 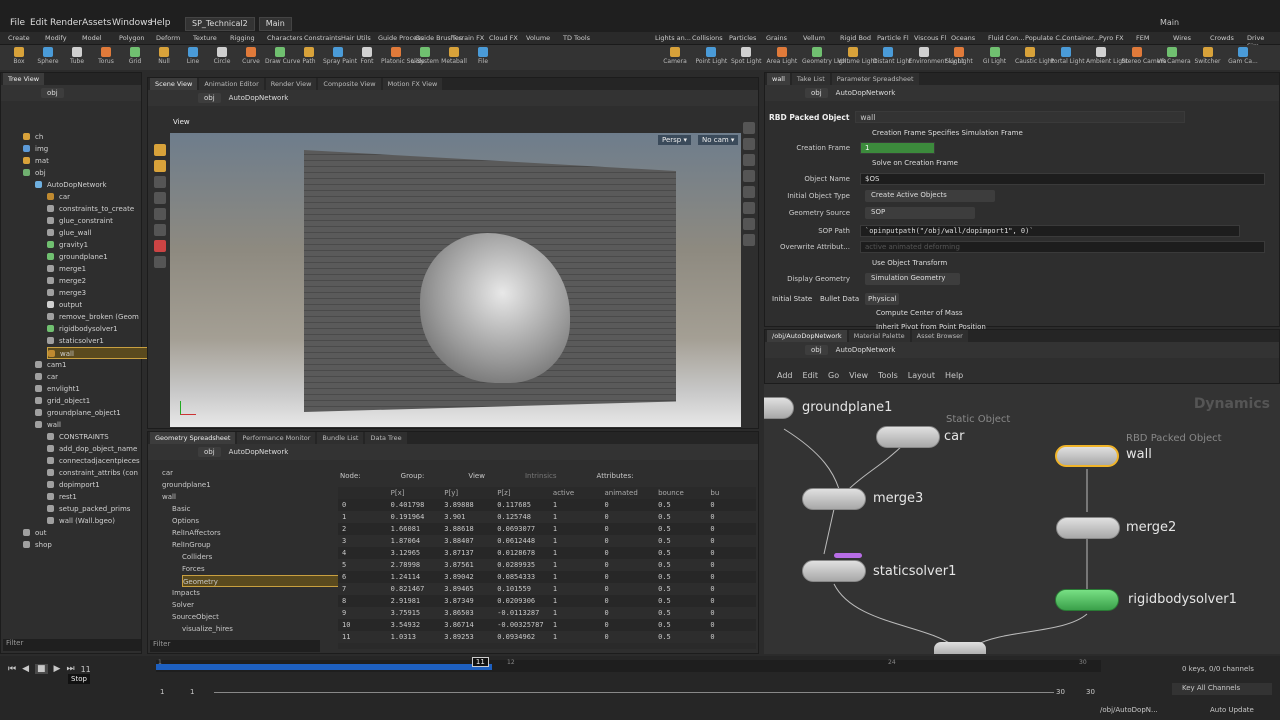 What do you see at coordinates (749, 224) in the screenshot?
I see `ghost-icon` at bounding box center [749, 224].